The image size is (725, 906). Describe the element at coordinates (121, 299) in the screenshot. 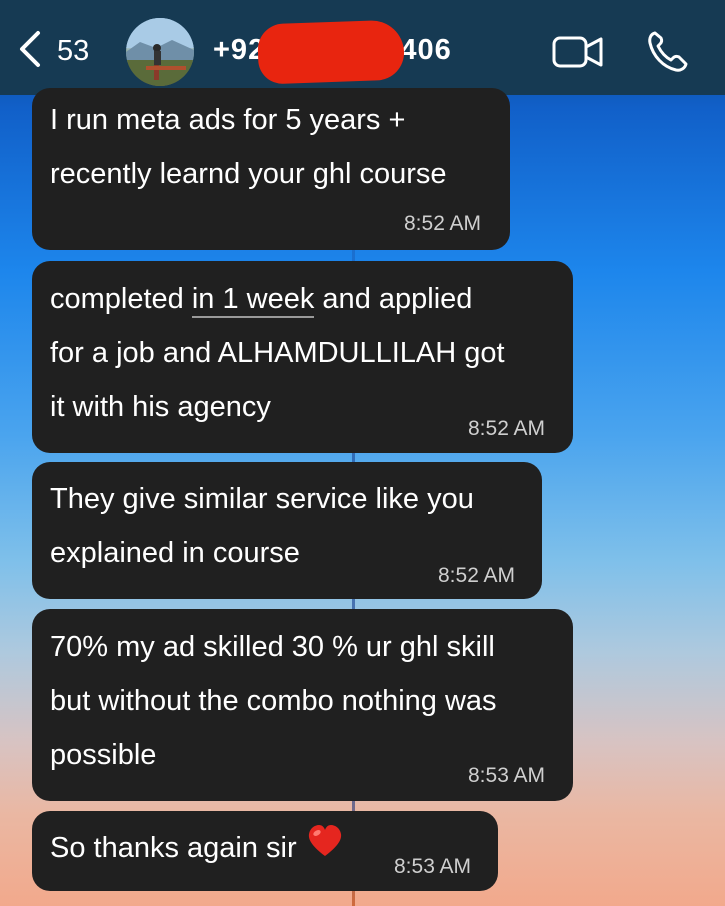

I see `message-text-segment: completed` at that location.